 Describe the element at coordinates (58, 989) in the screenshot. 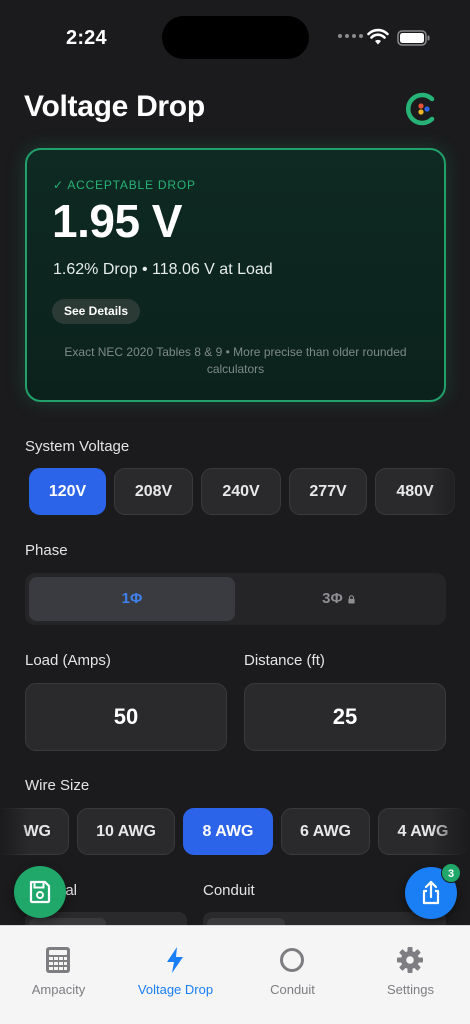

I see `tab-ampacity-label: Ampacity` at that location.